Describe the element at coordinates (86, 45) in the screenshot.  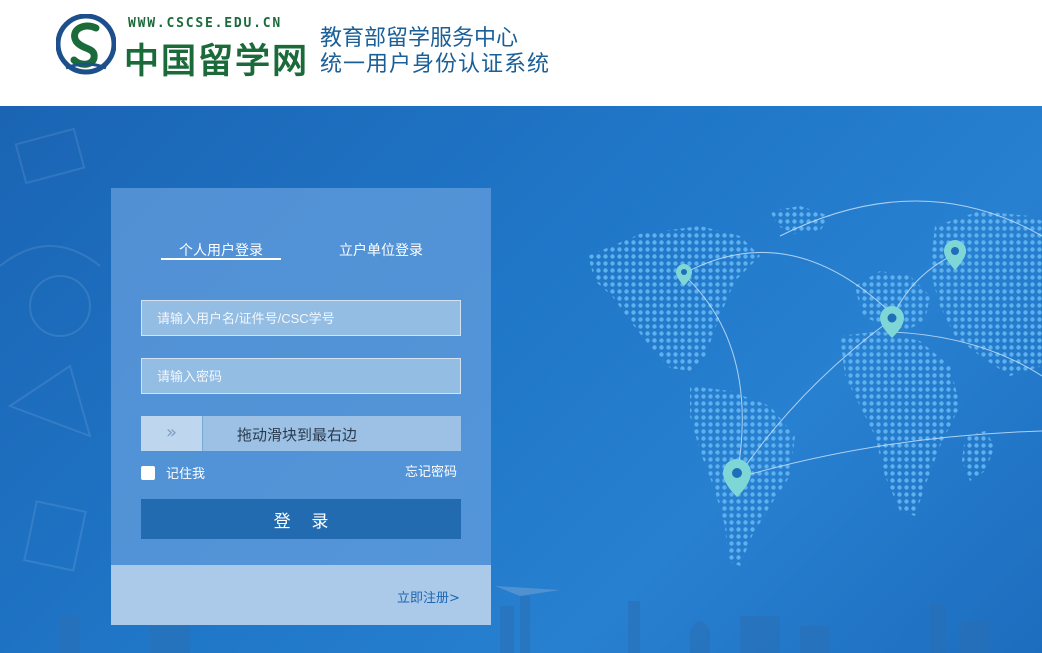
I see `cscse-logo` at that location.